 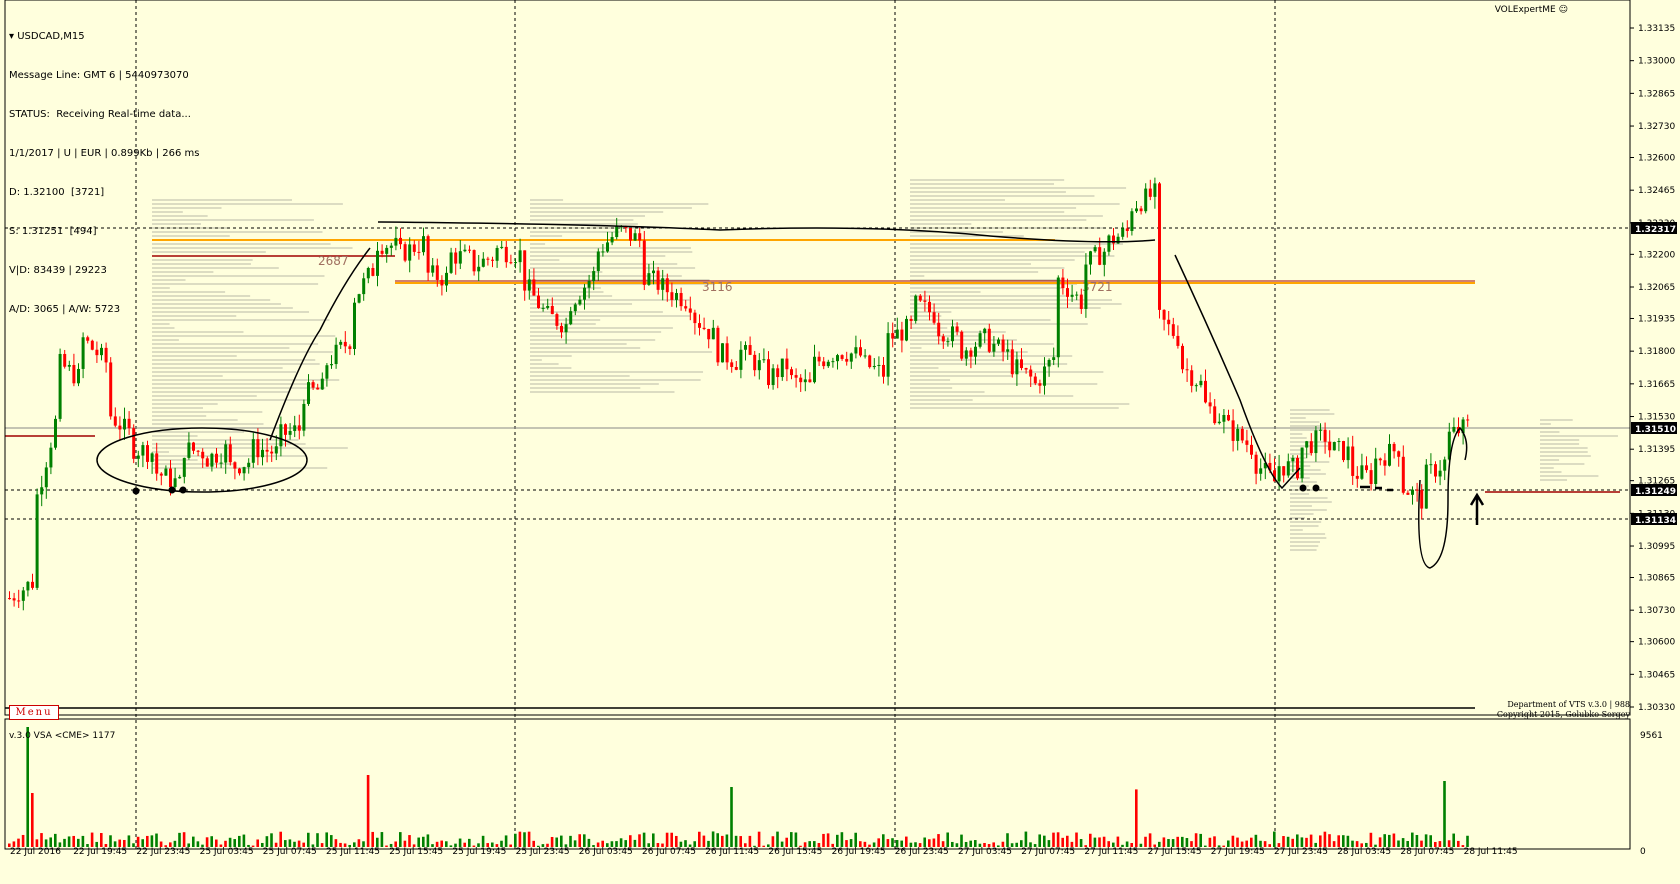 I want to click on menu-button: Menu, so click(x=34, y=712).